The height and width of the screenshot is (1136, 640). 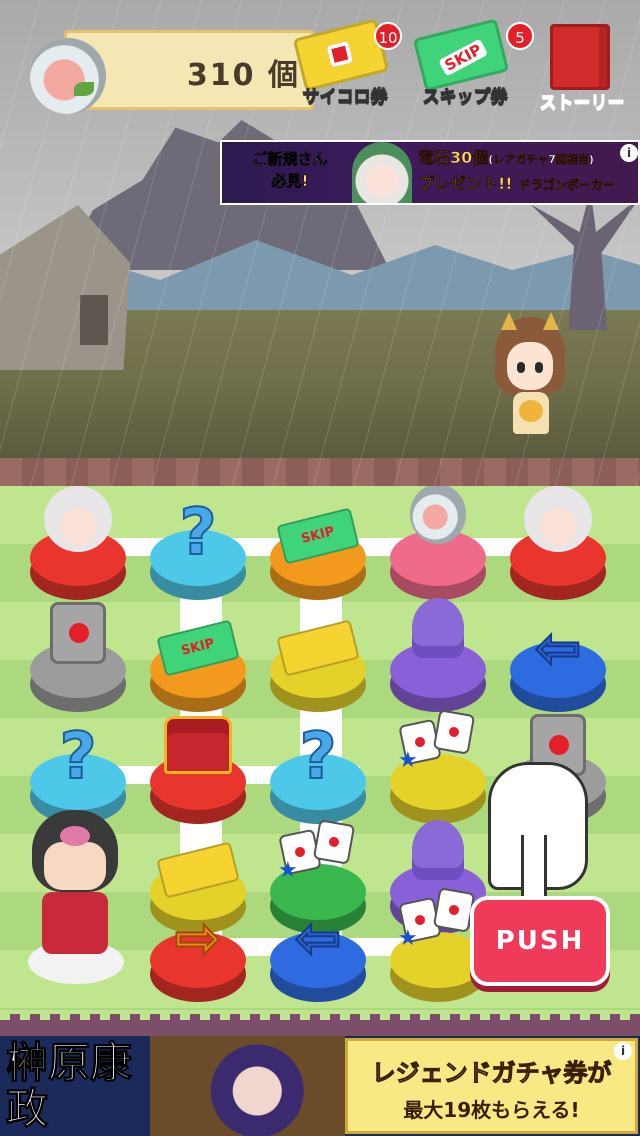 I want to click on story-book-icon, so click(x=580, y=57).